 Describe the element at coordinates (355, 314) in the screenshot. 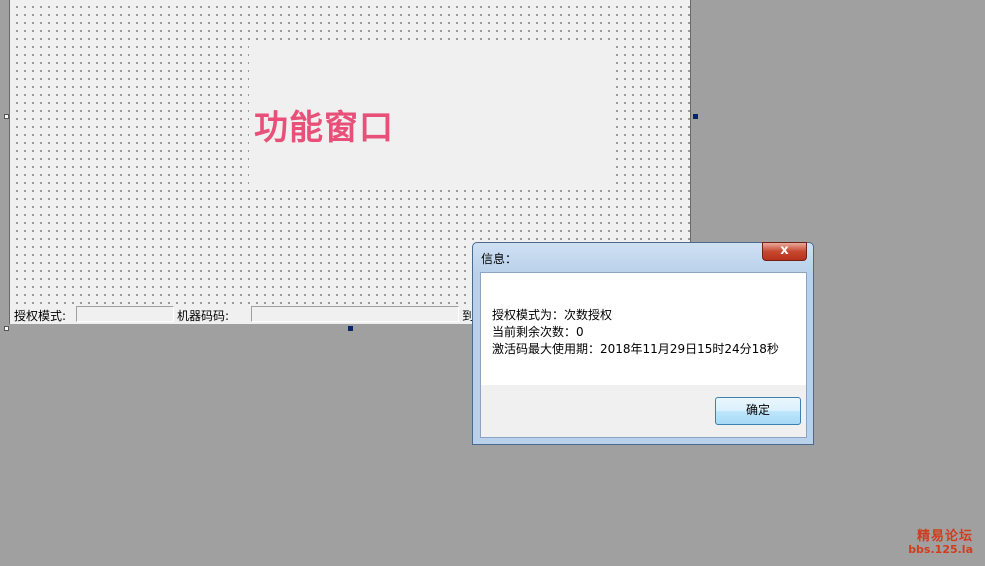

I see `machine-code-field` at that location.